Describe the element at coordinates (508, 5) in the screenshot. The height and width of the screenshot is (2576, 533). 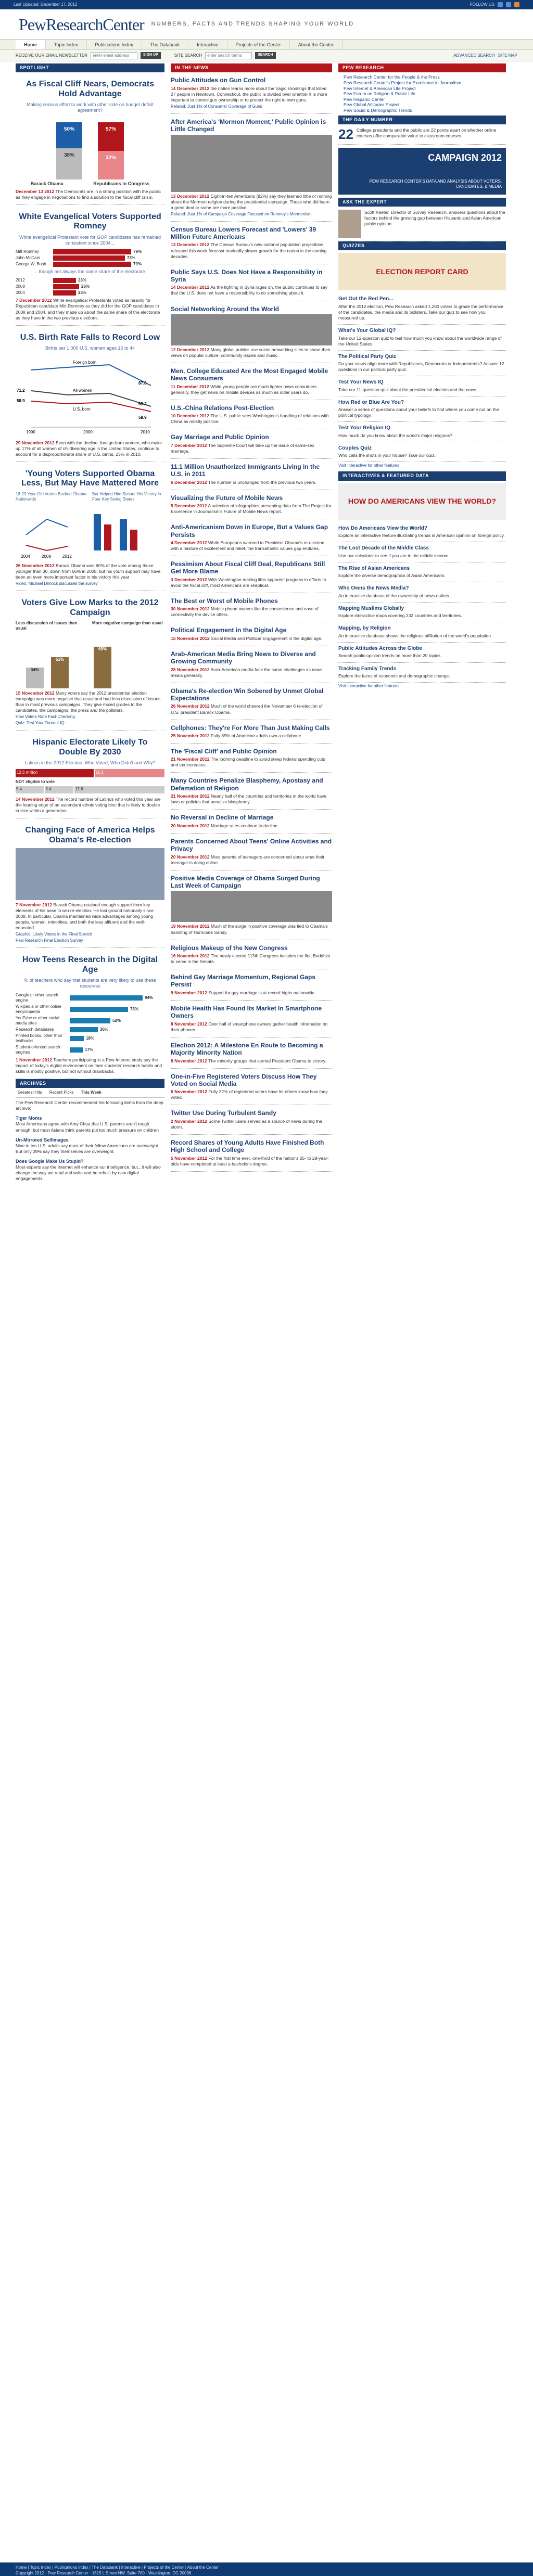
I see `twitter-icon` at that location.